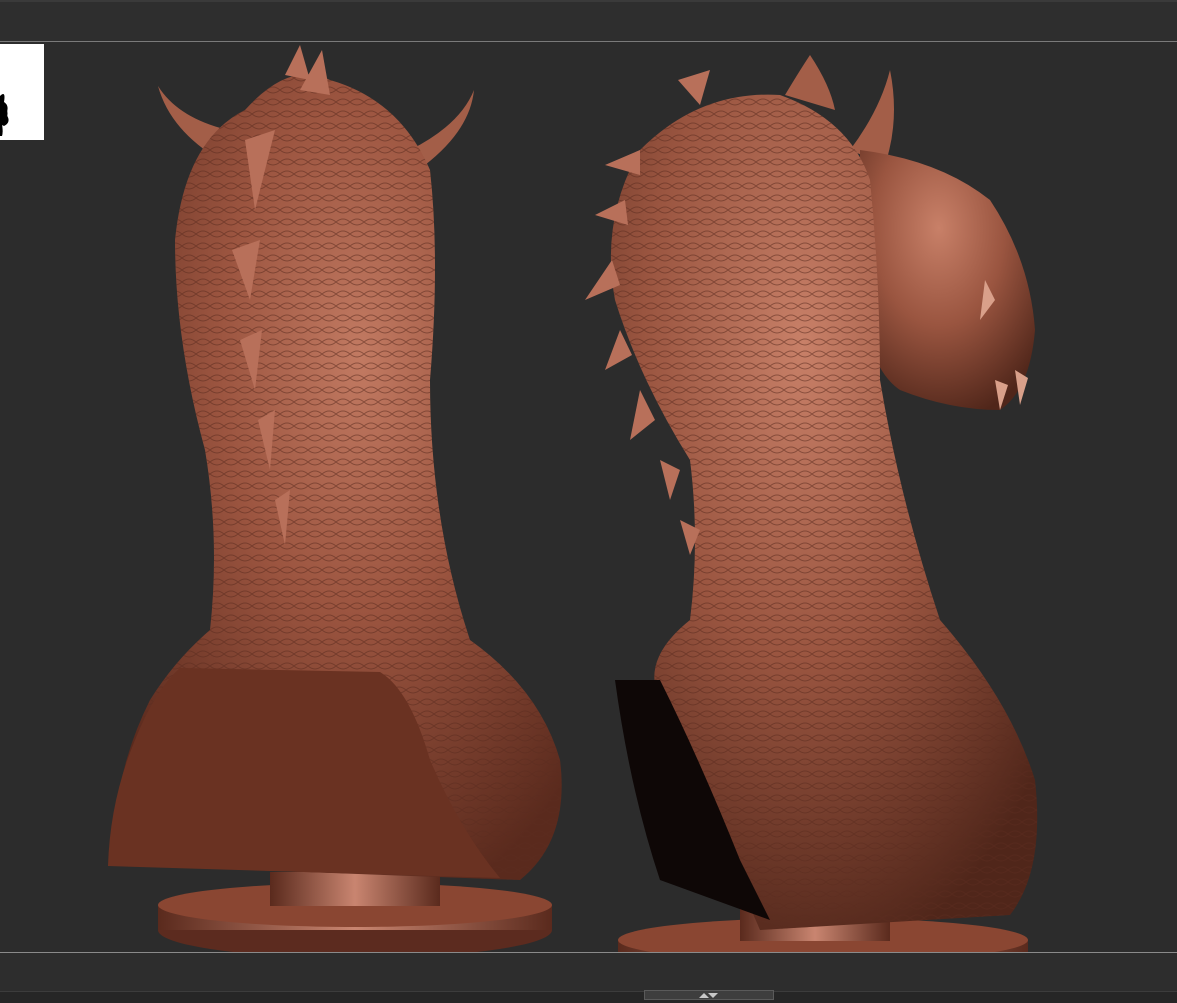 Image resolution: width=1177 pixels, height=1003 pixels. What do you see at coordinates (588, 978) in the screenshot?
I see `bottom-shelf` at bounding box center [588, 978].